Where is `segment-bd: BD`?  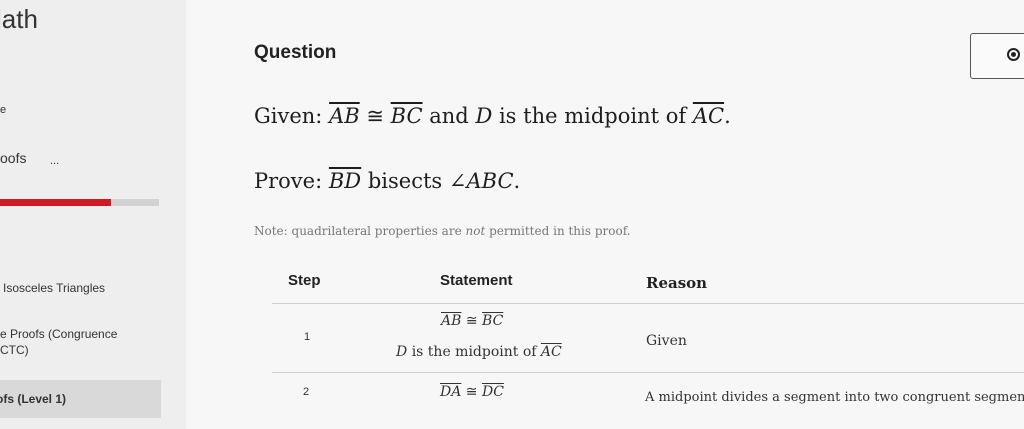 segment-bd: BD is located at coordinates (345, 181).